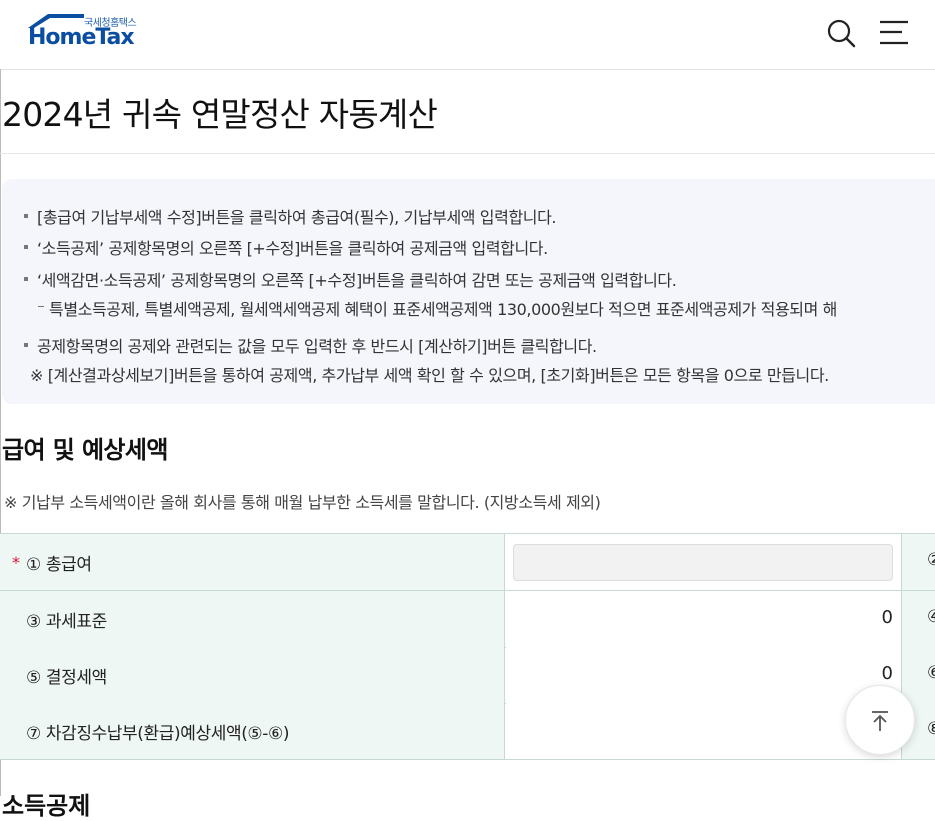 The height and width of the screenshot is (821, 935). Describe the element at coordinates (931, 617) in the screenshot. I see `row-label: ④` at that location.